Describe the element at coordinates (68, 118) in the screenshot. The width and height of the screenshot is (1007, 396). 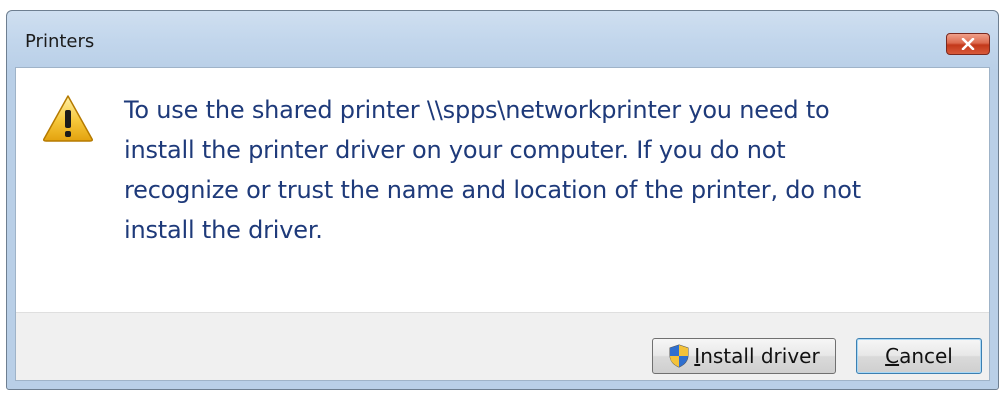
I see `warning-icon` at that location.